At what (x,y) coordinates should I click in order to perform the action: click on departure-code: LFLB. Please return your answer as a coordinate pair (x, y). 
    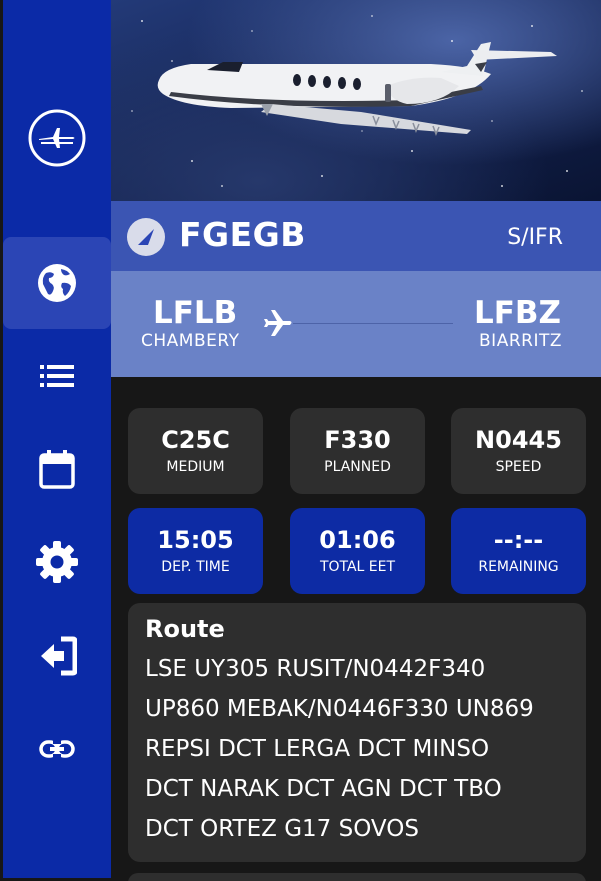
    Looking at the image, I should click on (195, 313).